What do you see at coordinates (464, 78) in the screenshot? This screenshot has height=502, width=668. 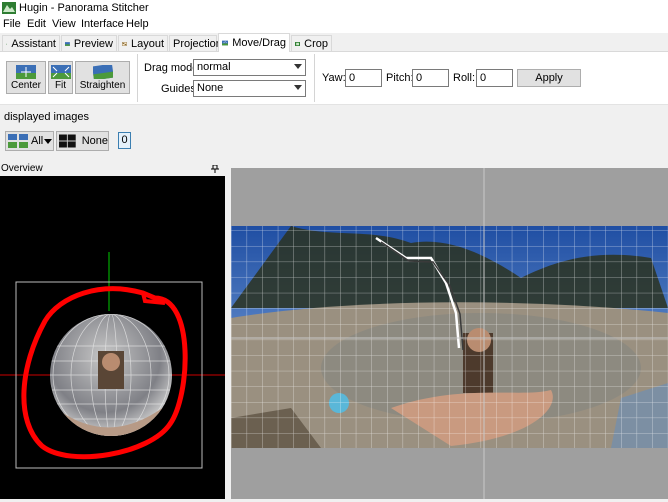 I see `roll-label: Roll:` at bounding box center [464, 78].